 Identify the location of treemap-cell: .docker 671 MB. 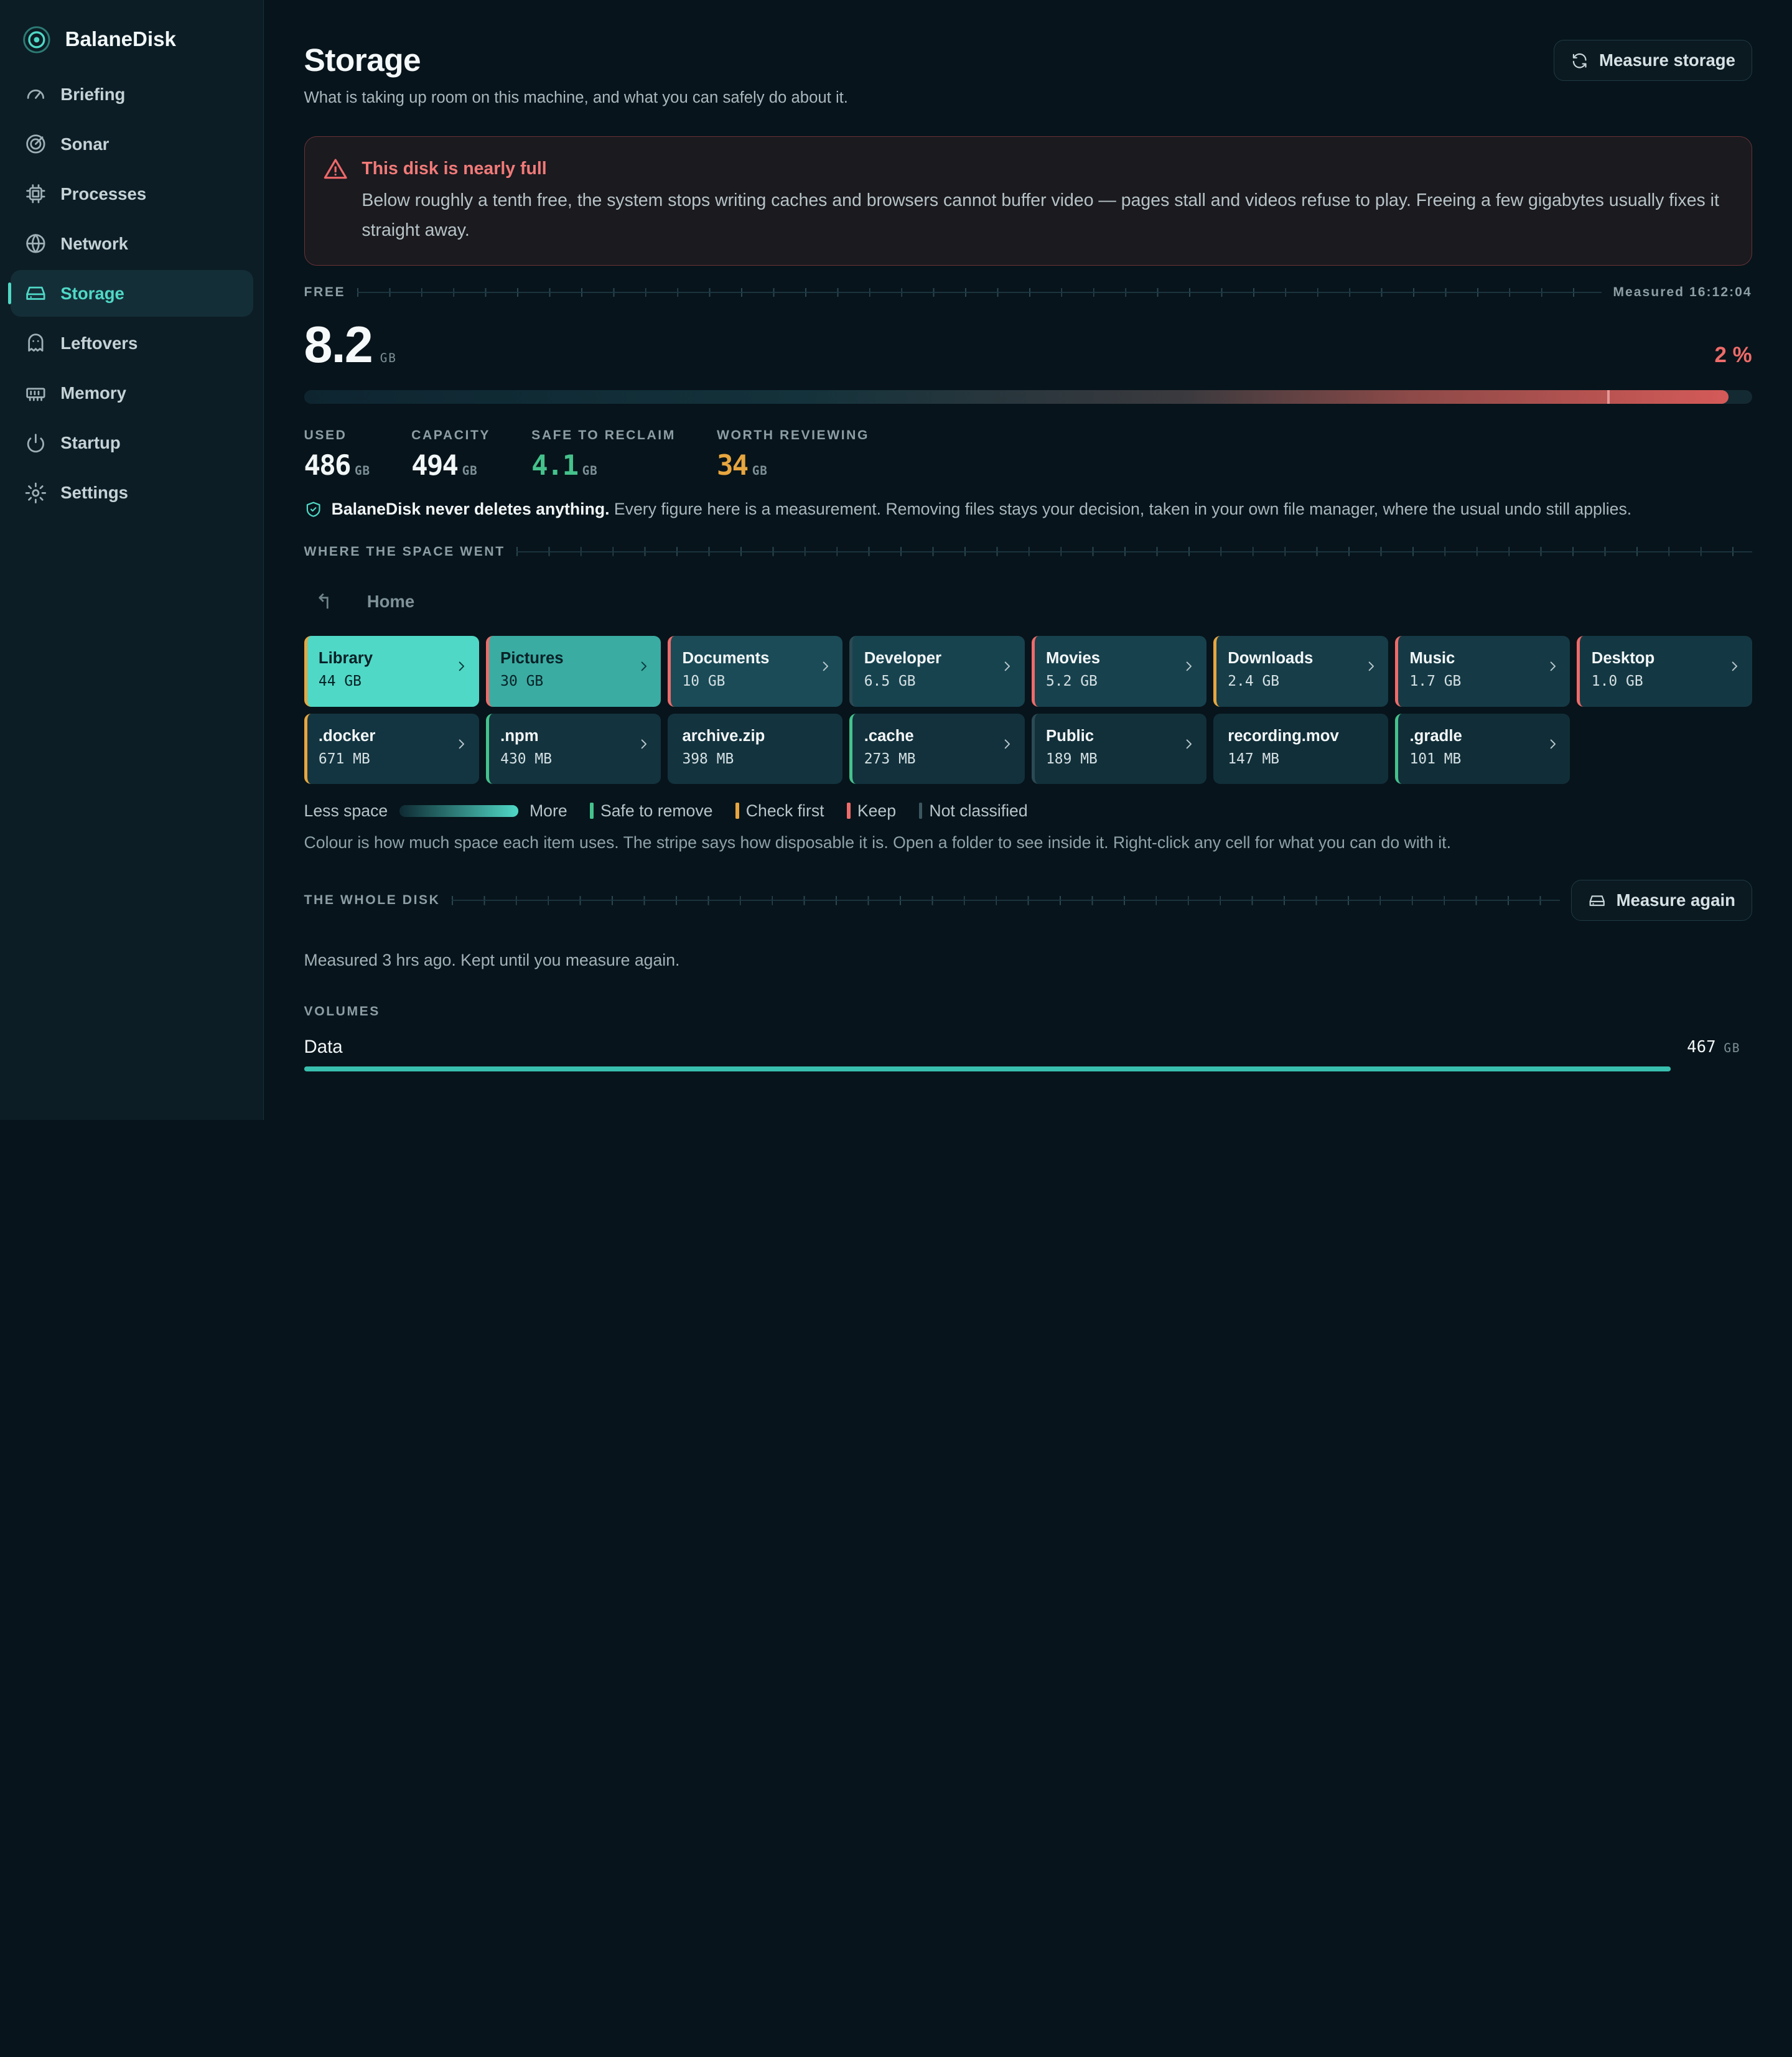
(391, 749).